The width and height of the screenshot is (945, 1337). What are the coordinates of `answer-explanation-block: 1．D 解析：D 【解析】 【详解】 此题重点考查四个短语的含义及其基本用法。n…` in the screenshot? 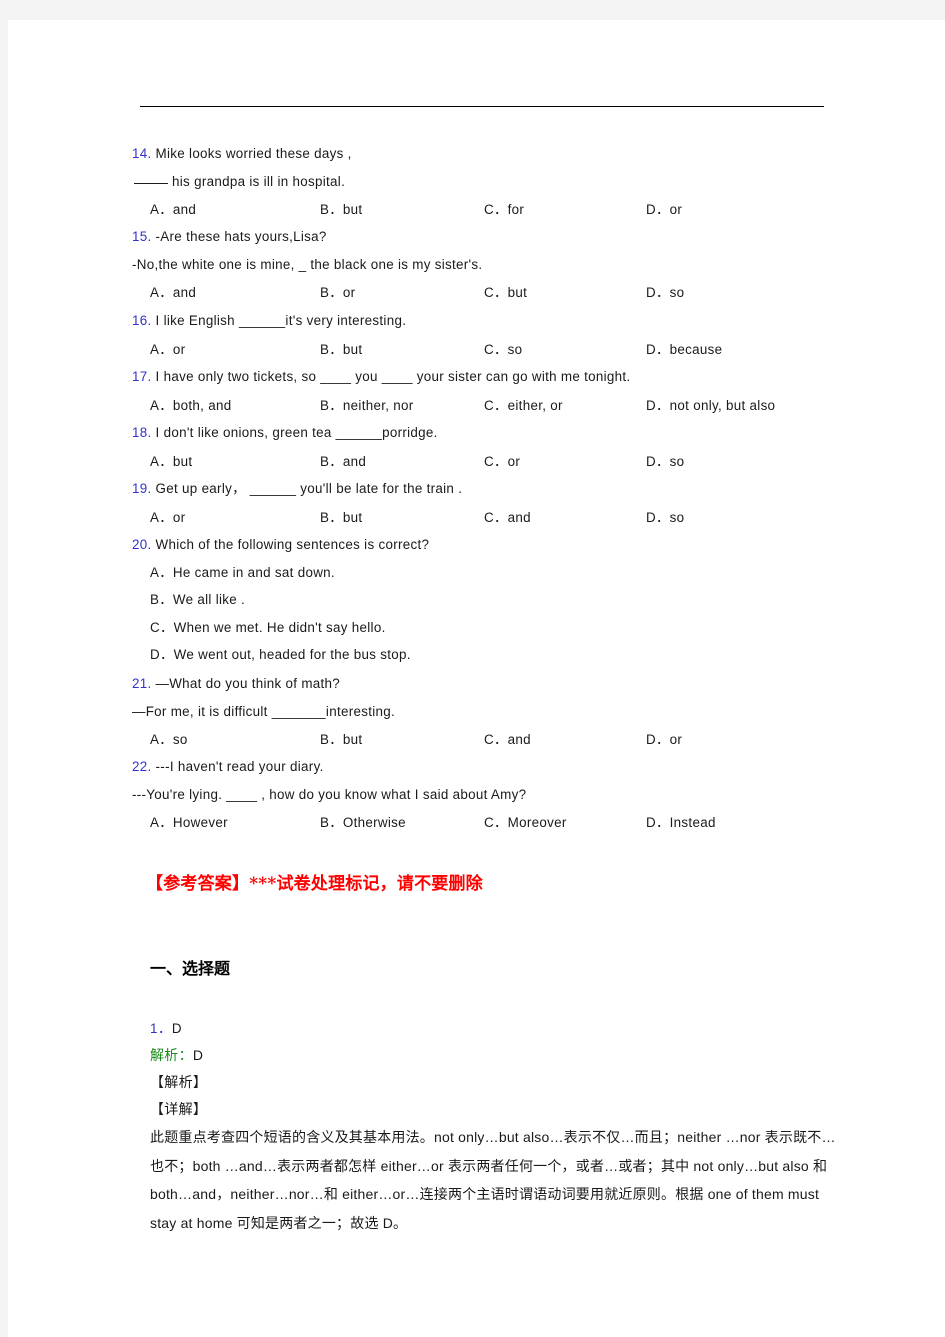 It's located at (495, 1126).